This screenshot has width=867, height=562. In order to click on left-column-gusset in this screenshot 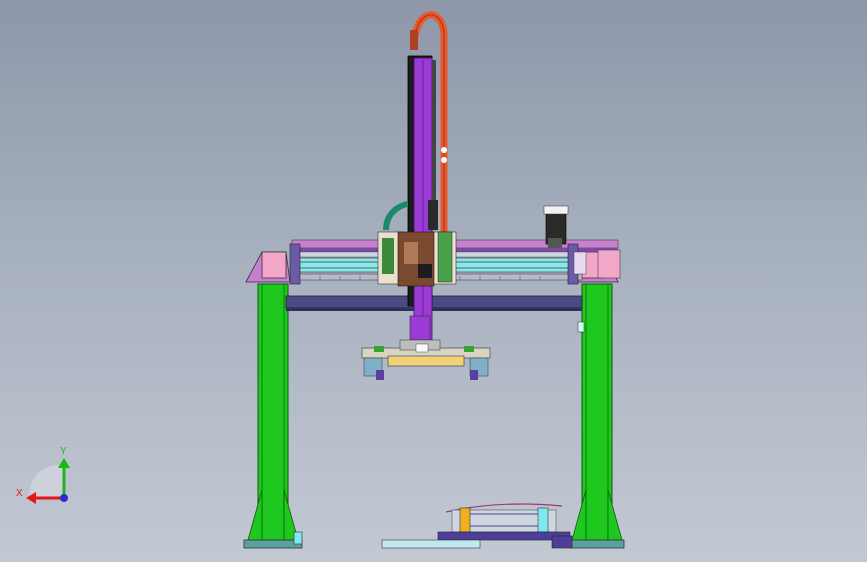, I will do `click(255, 515)`.